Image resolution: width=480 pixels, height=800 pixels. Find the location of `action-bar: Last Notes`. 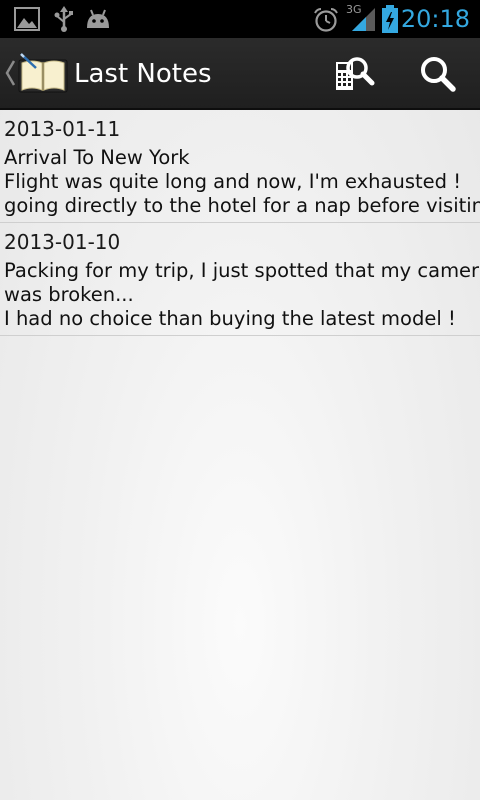

action-bar: Last Notes is located at coordinates (240, 74).